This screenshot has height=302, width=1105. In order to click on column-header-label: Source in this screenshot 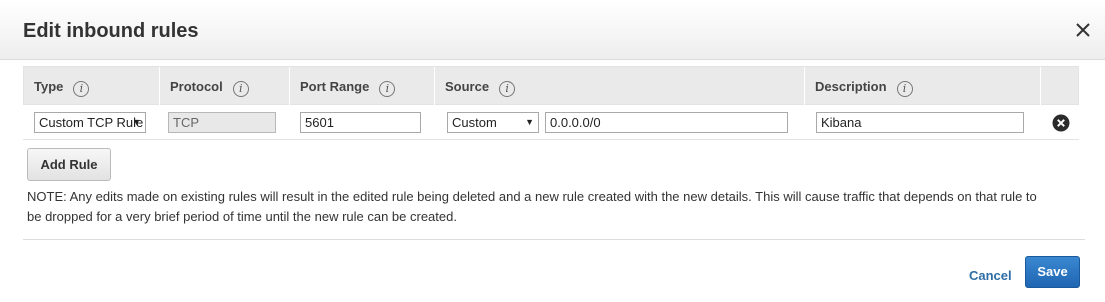, I will do `click(467, 86)`.